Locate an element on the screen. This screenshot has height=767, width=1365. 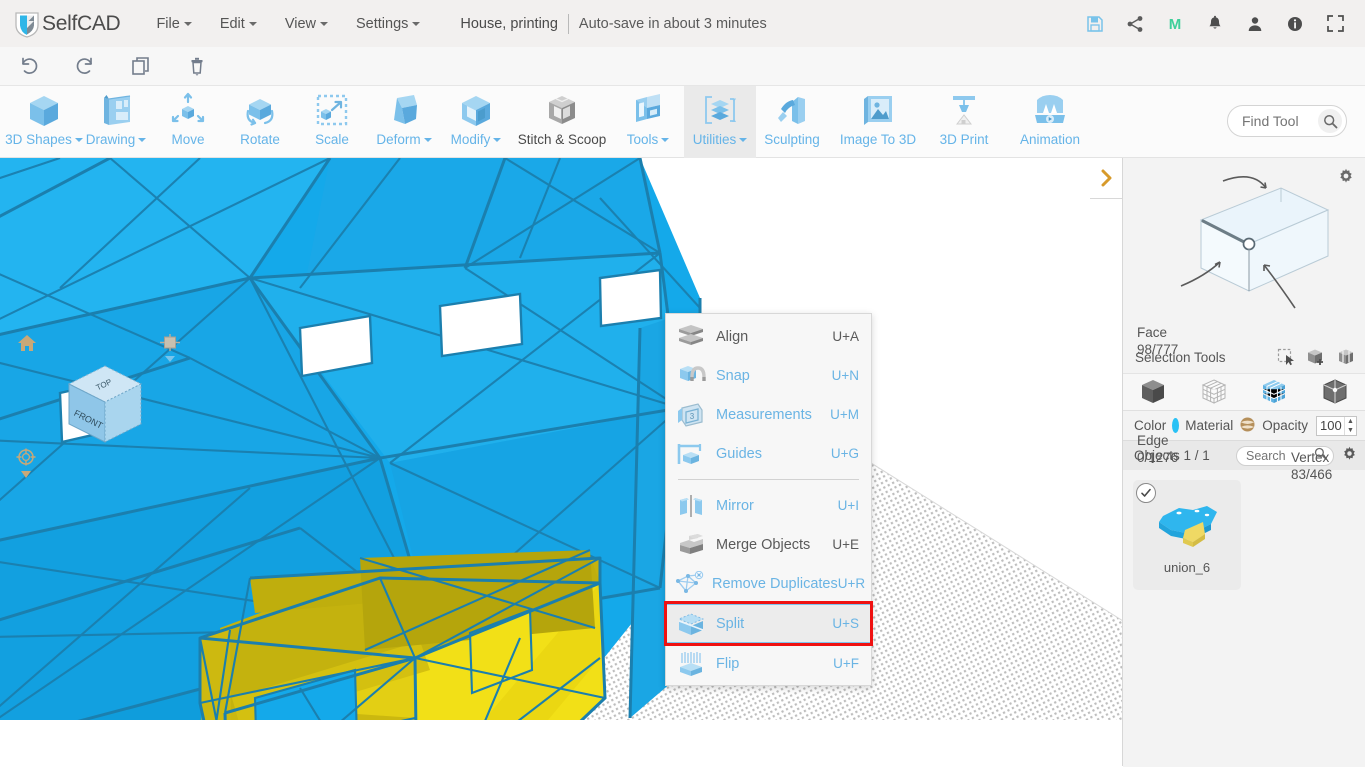
tool-move: Move is located at coordinates (188, 122).